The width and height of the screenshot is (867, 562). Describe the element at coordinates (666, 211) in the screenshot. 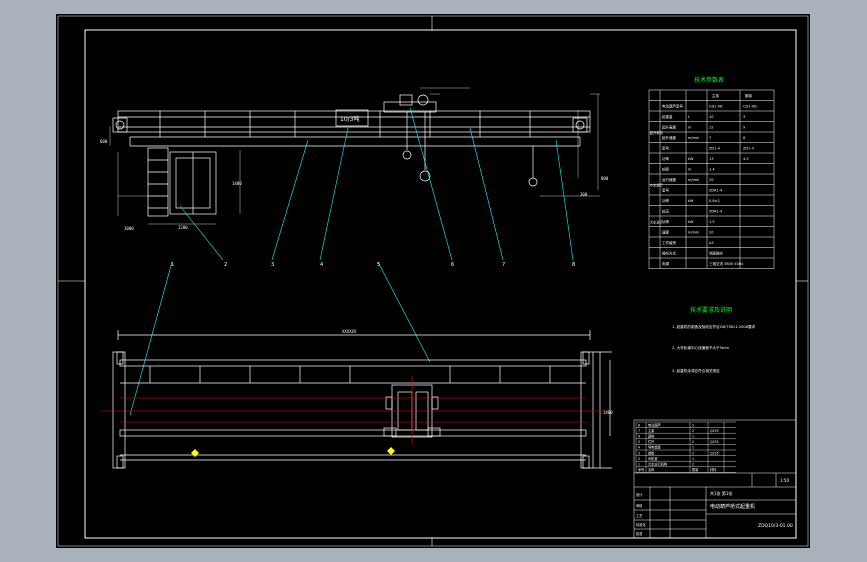

I see `spec-row-label: 轮压` at that location.